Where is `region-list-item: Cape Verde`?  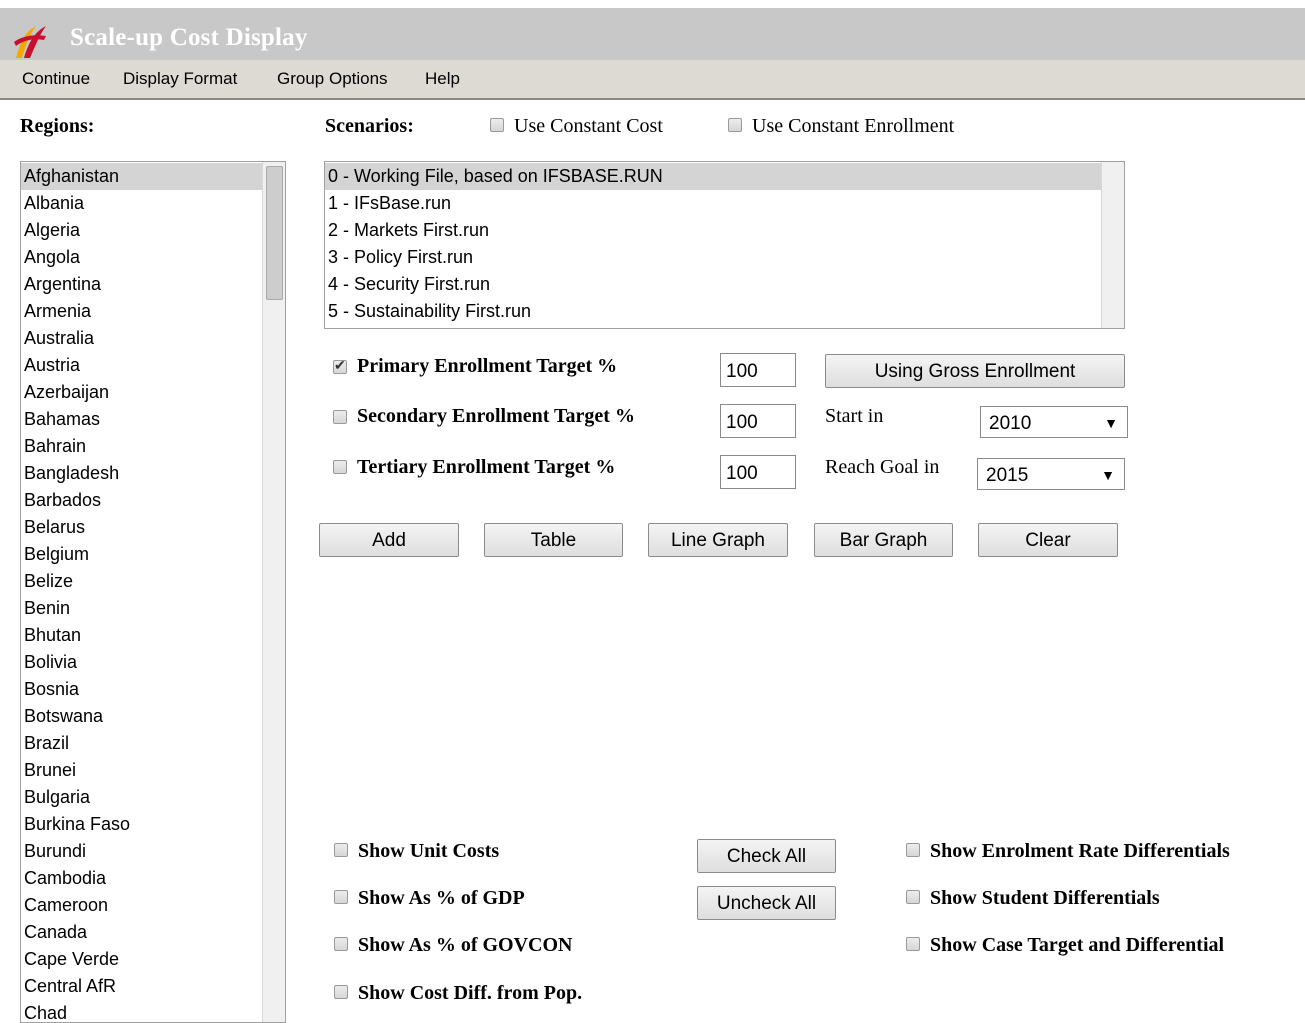
region-list-item: Cape Verde is located at coordinates (141, 959).